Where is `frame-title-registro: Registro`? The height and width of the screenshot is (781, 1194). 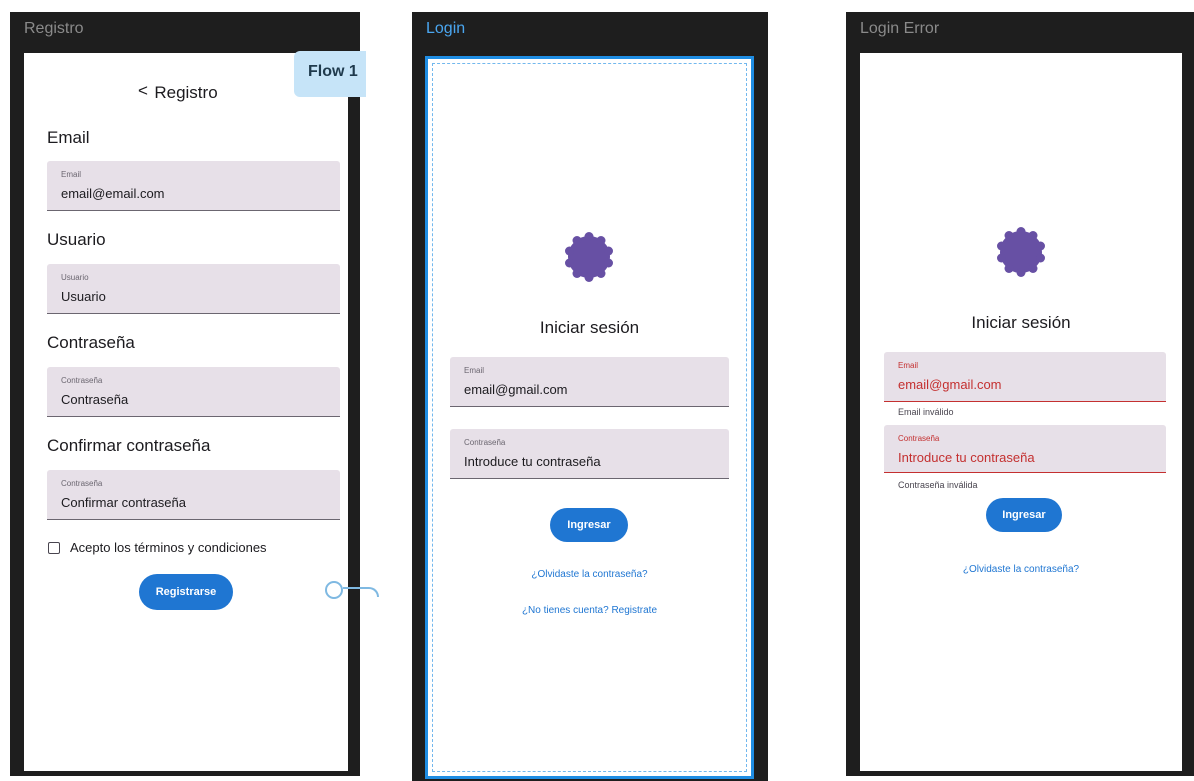 frame-title-registro: Registro is located at coordinates (54, 29).